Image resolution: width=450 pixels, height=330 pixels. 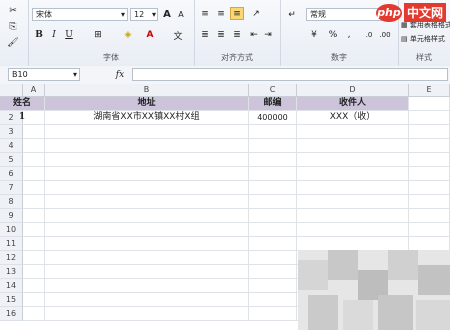 I want to click on row-header-12: 12, so click(x=11, y=258).